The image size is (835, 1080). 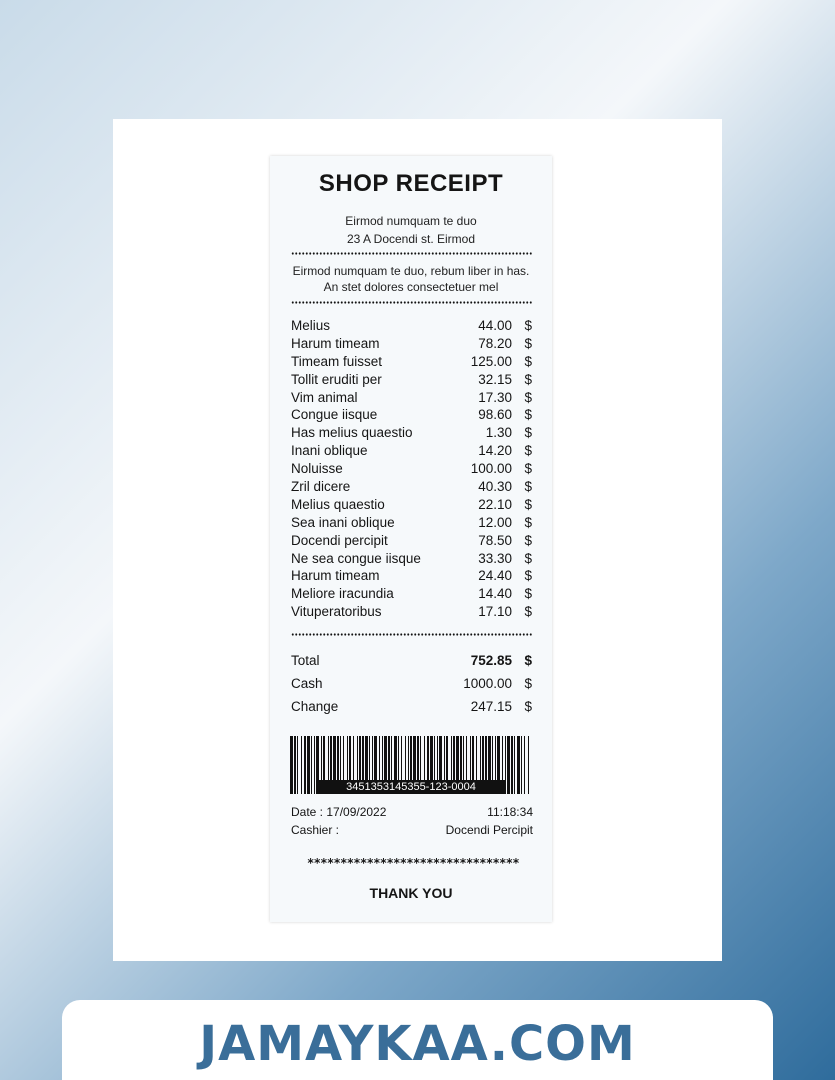 What do you see at coordinates (495, 325) in the screenshot?
I see `item-price: 44.00` at bounding box center [495, 325].